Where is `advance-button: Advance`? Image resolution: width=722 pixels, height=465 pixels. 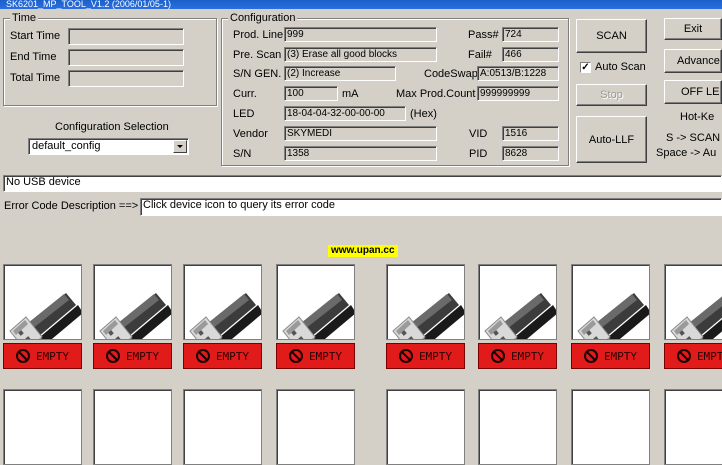
advance-button: Advance is located at coordinates (693, 61).